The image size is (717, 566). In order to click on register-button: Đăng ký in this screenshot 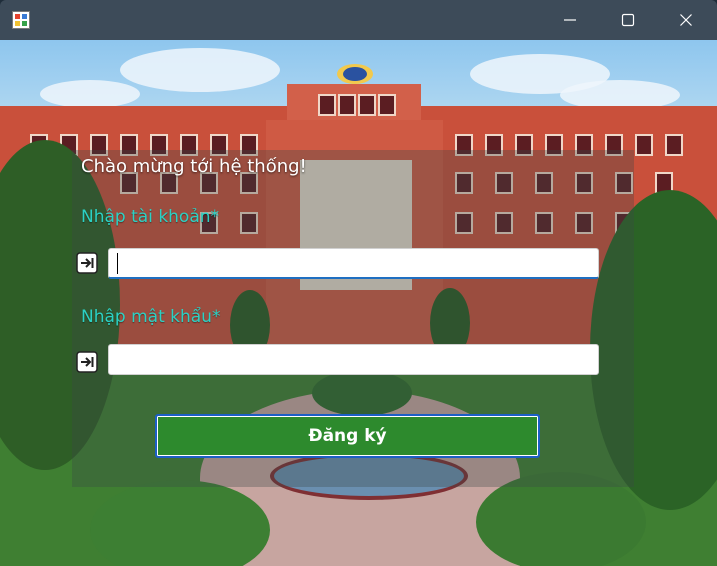, I will do `click(347, 436)`.